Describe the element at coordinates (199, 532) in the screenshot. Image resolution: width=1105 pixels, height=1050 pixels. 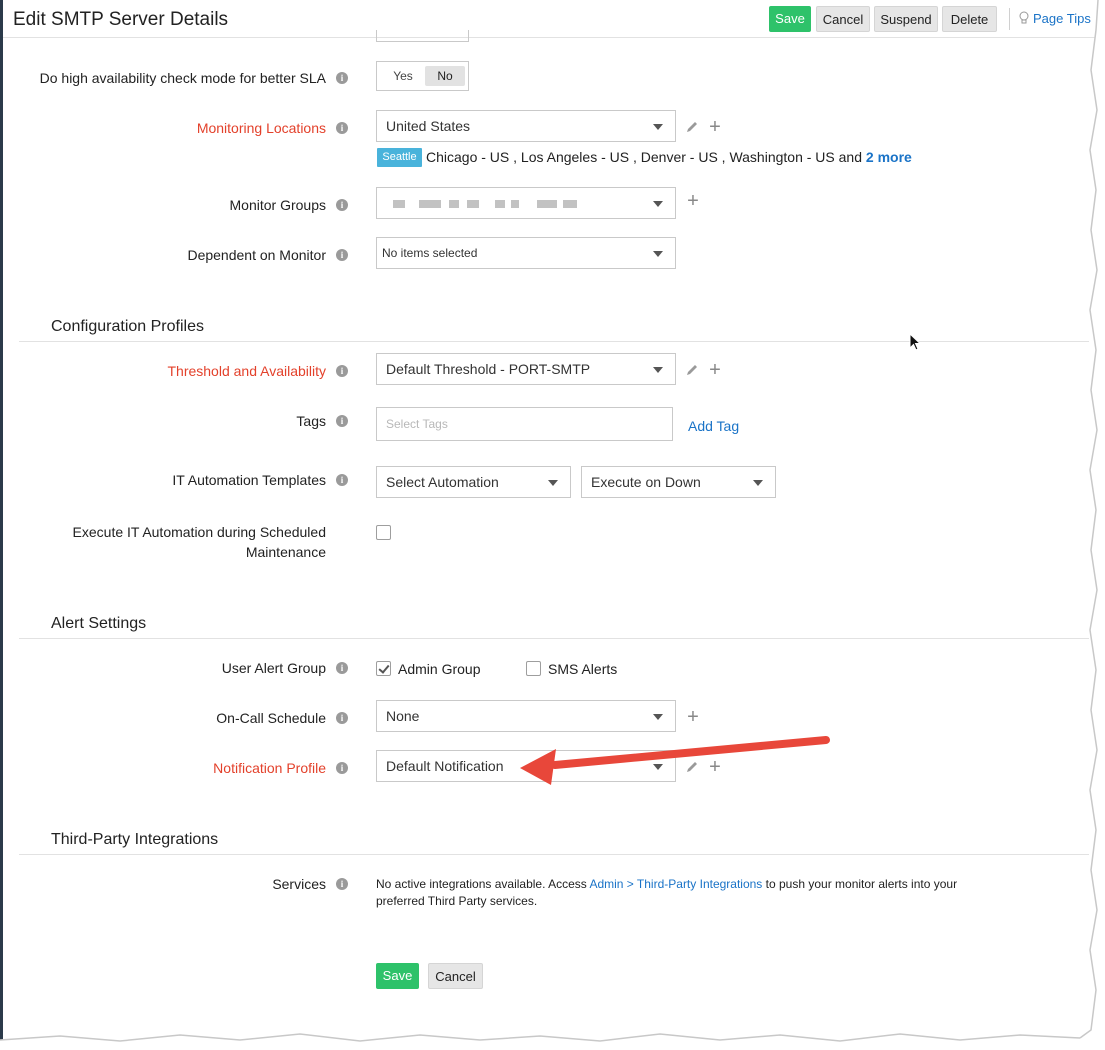
I see `execute-maintenance-label-line1: Execute IT Automation during Scheduled` at that location.